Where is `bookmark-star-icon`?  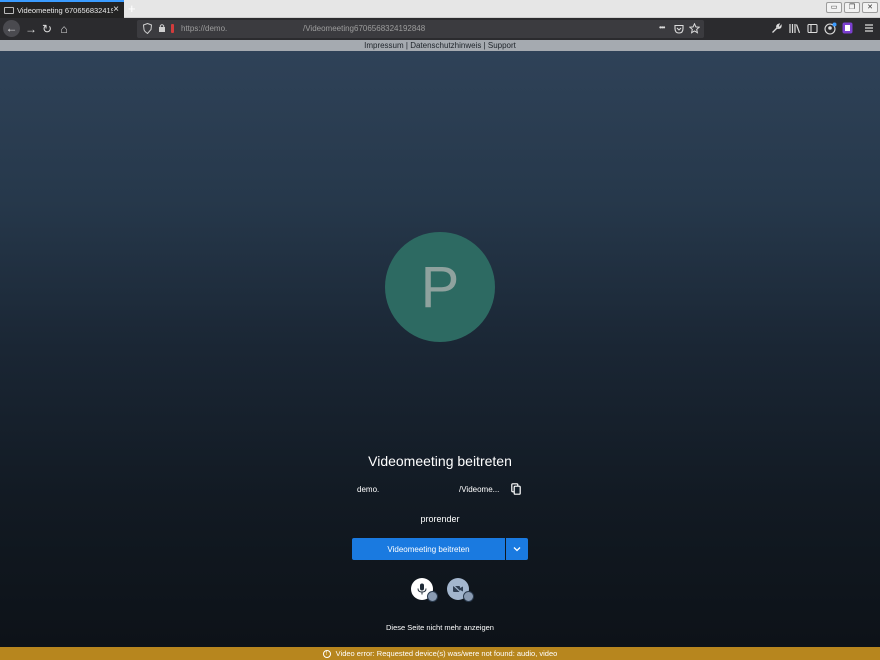 bookmark-star-icon is located at coordinates (694, 28).